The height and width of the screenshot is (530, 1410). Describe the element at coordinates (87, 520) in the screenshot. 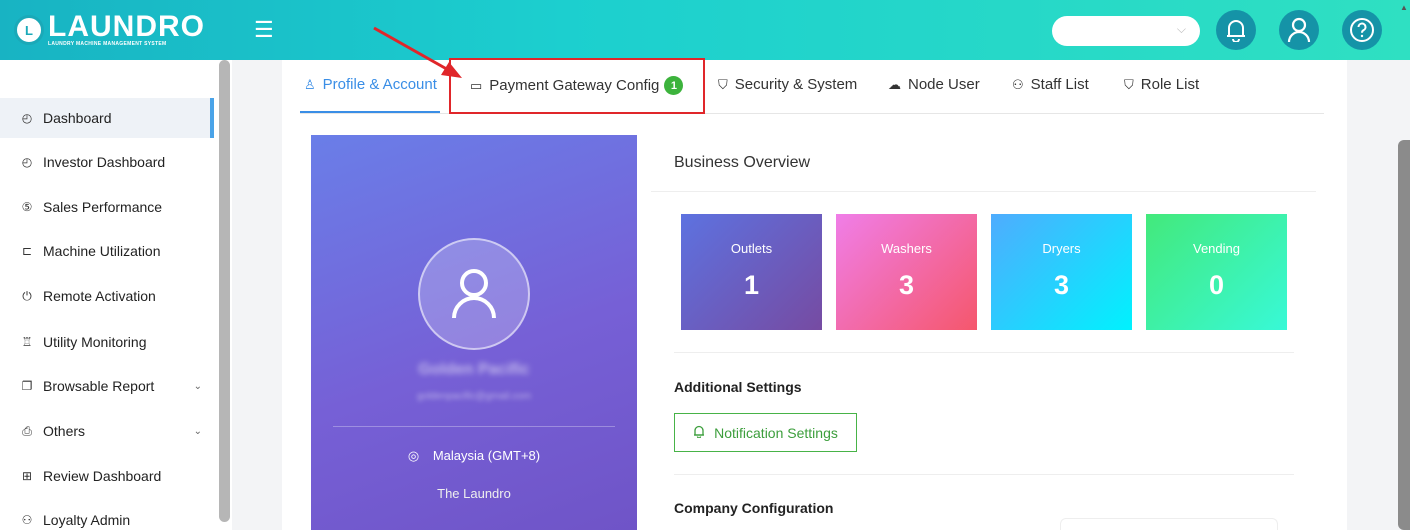

I see `sidebar-item-label: Loyalty Admin` at that location.